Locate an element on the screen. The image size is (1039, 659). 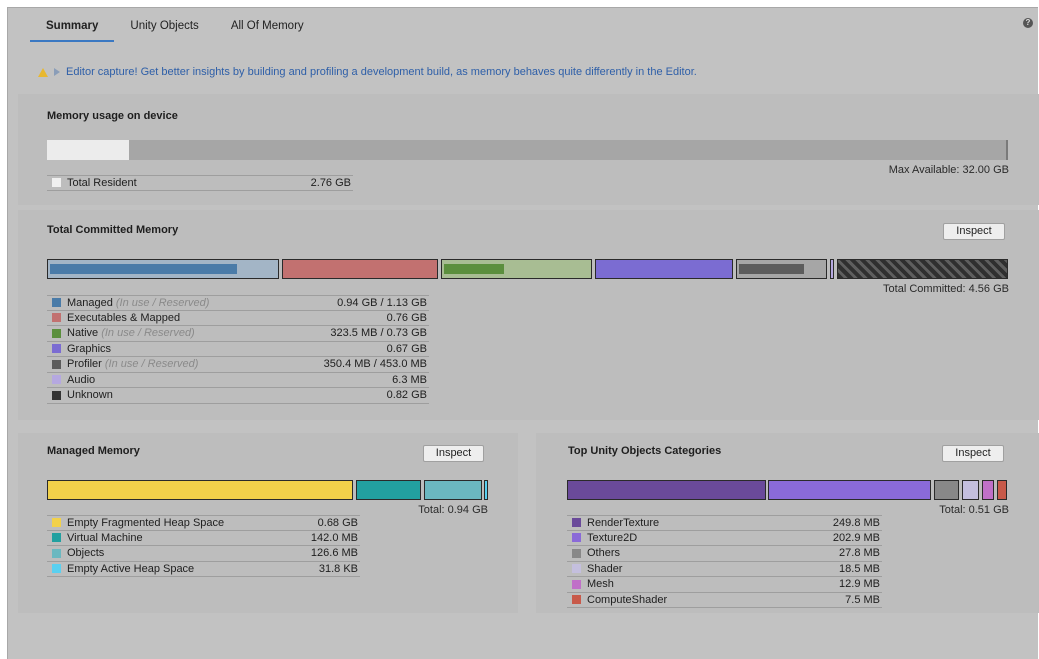
legend-value: 2.76 GB is located at coordinates (330, 182).